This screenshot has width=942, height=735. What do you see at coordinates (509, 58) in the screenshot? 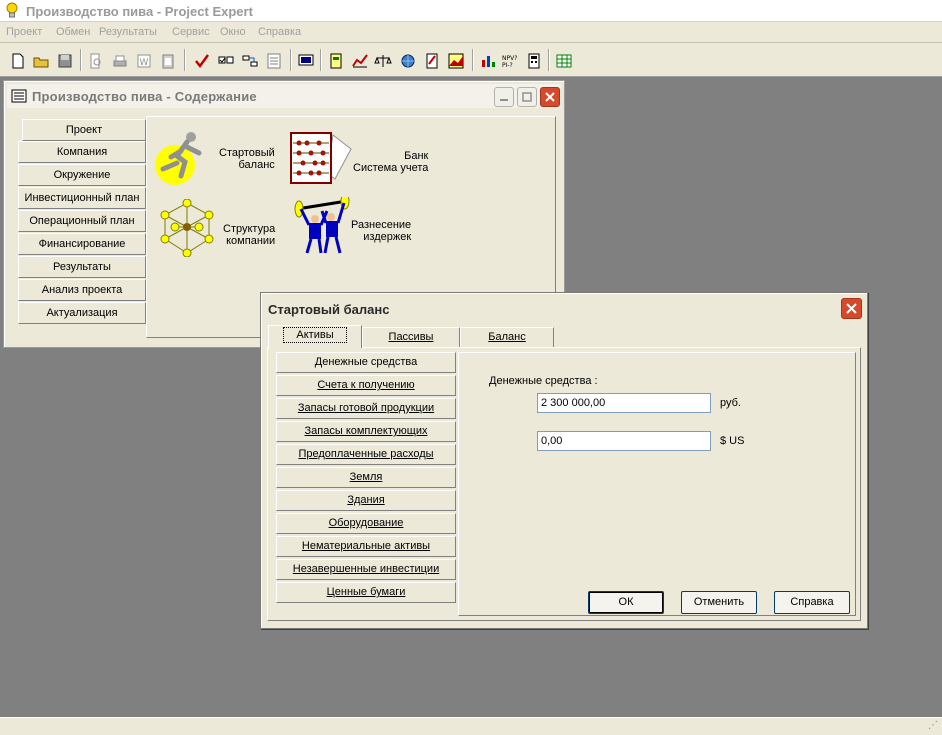
I see `svg-text: NPV?` at bounding box center [509, 58].